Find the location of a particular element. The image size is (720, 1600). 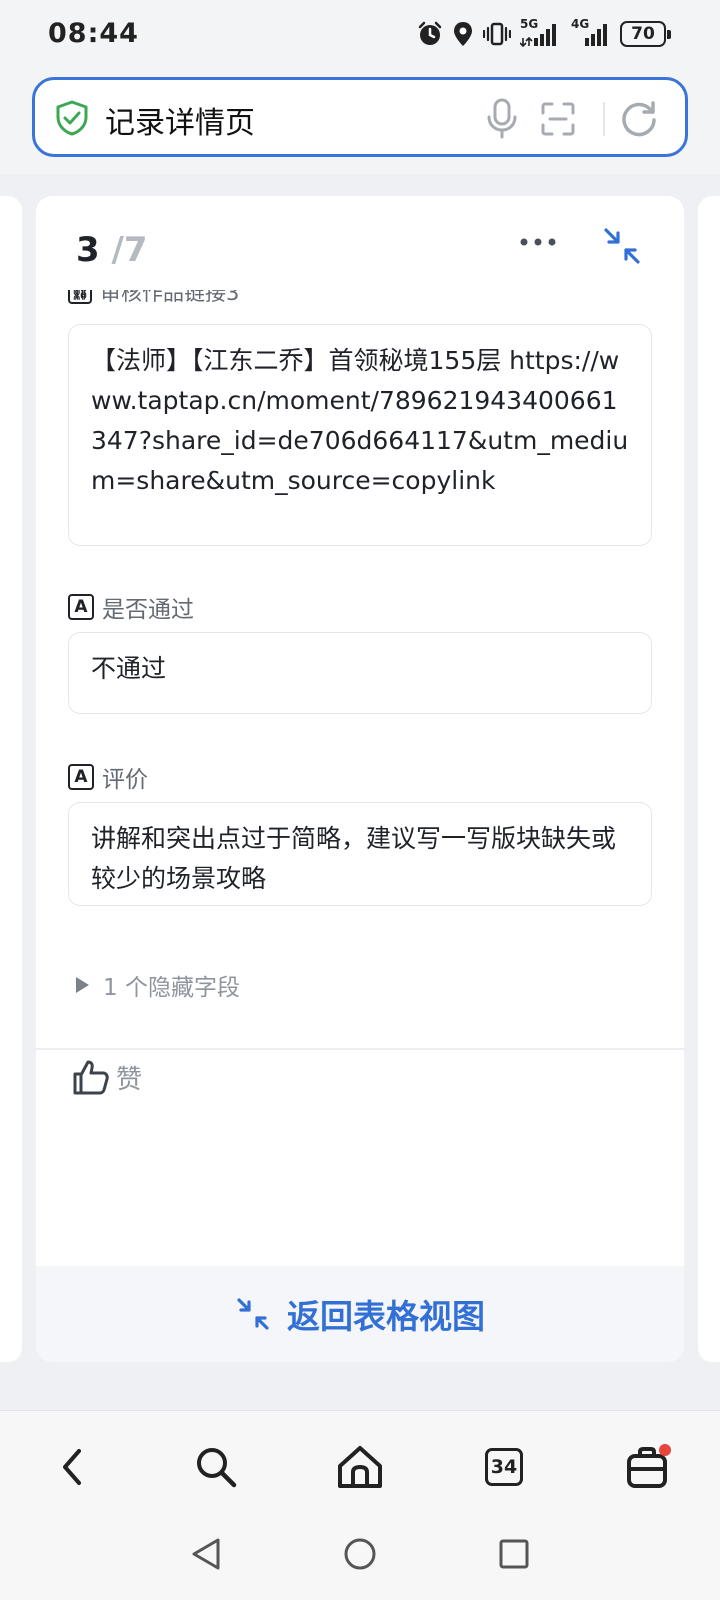

system-home-icon is located at coordinates (360, 1554).